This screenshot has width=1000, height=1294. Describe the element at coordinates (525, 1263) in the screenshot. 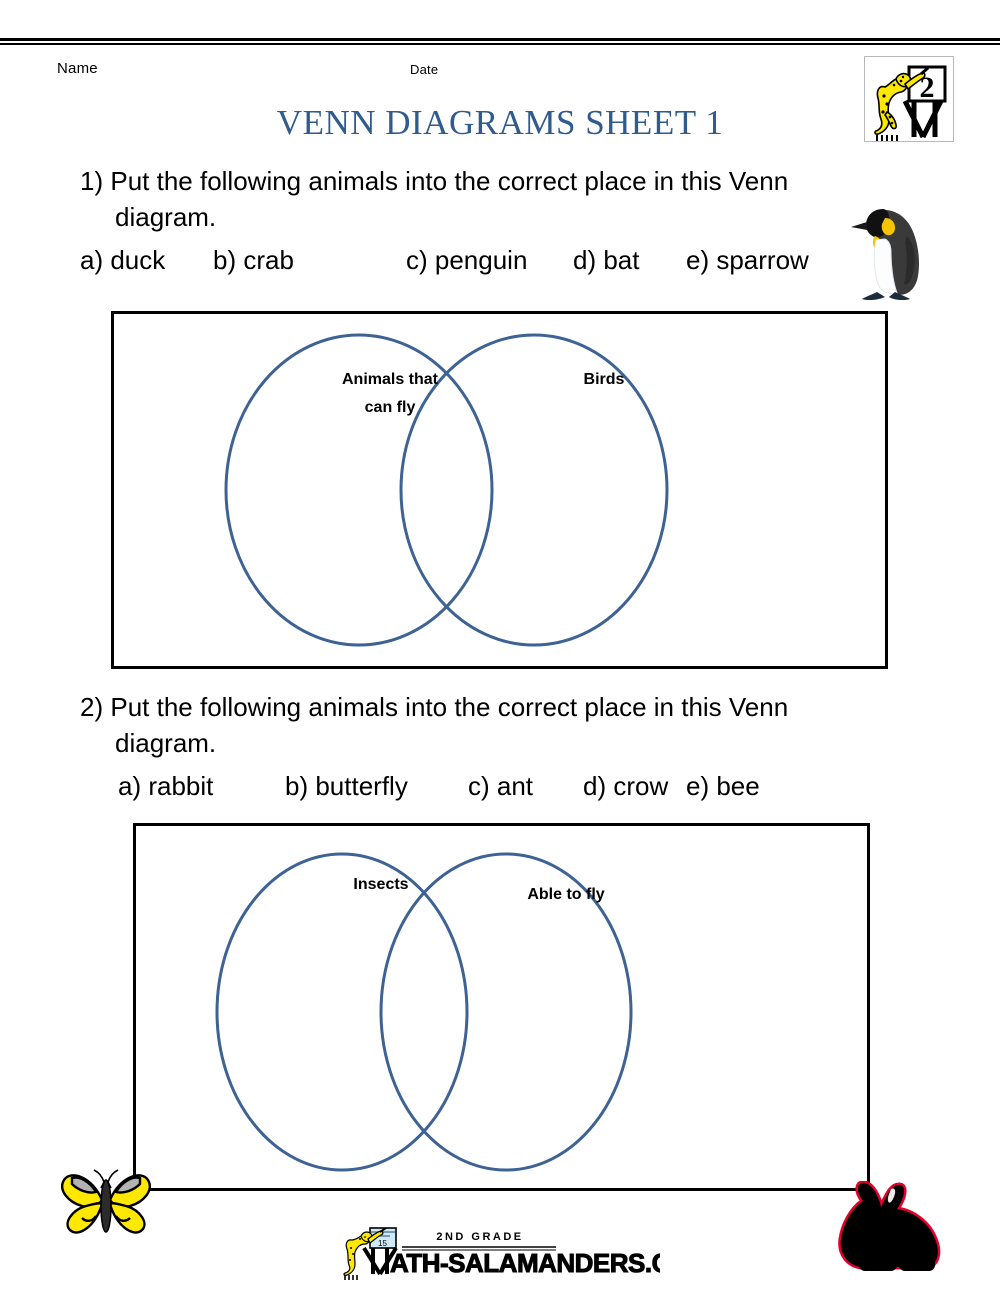

I see `footer-site-text: ATH-SALAMANDERS.COM` at that location.